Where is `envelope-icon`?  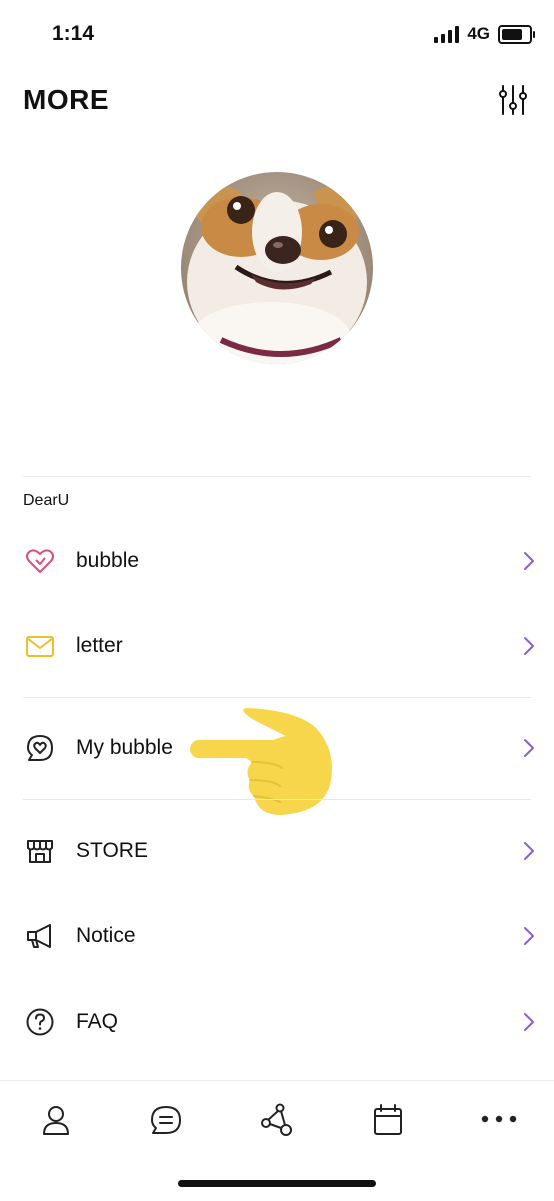
envelope-icon is located at coordinates (40, 646).